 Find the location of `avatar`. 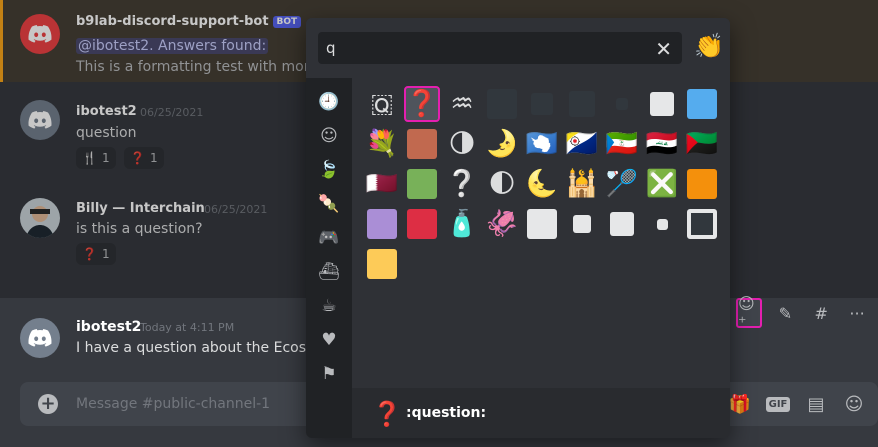

avatar is located at coordinates (40, 338).